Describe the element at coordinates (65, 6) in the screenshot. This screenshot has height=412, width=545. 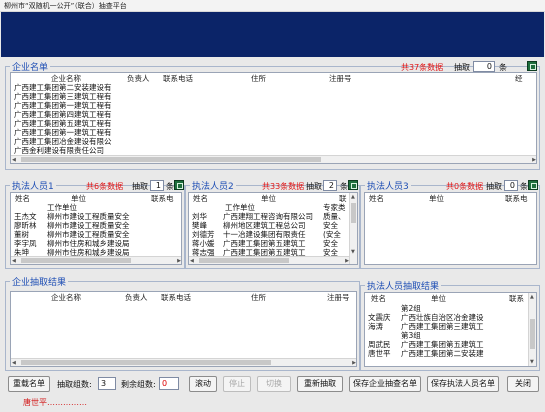
I see `window-title: 柳州市“双随机一公开”（联合）抽查平台` at that location.